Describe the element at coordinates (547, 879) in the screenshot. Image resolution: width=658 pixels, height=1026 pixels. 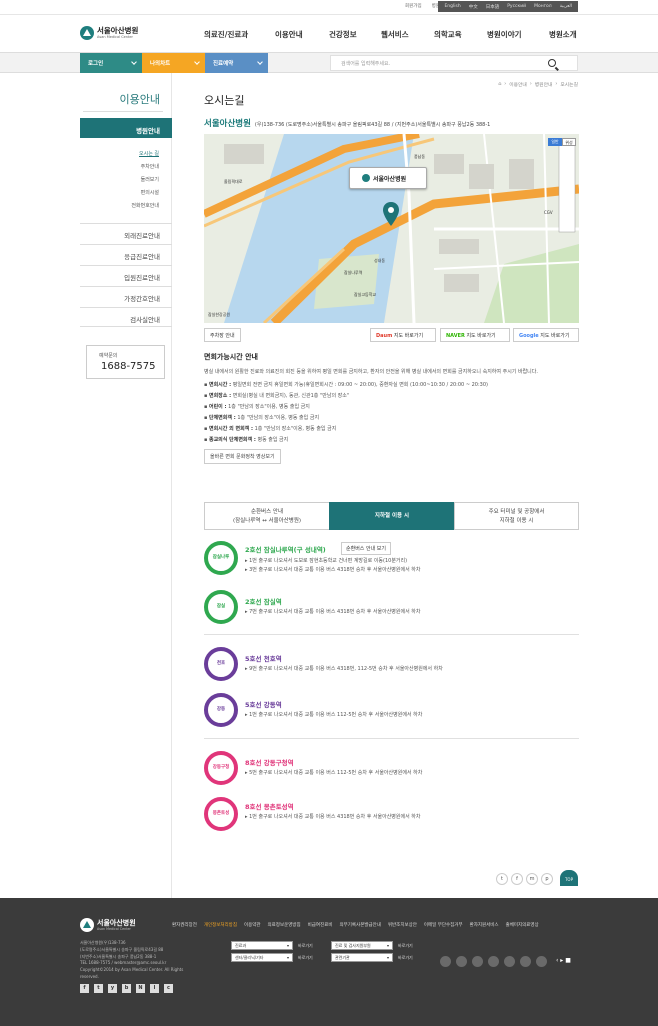
I see `print-icon: p` at that location.